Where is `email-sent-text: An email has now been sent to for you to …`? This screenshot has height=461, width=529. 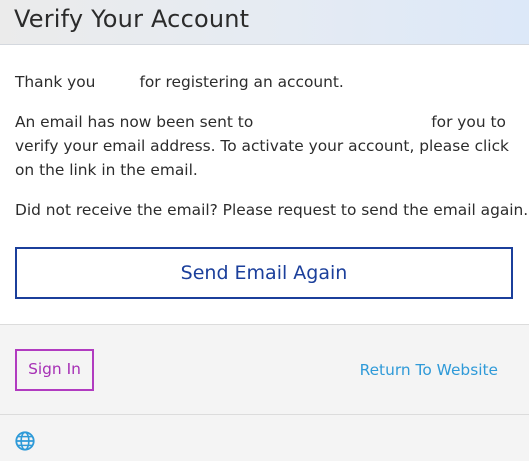 email-sent-text: An email has now been sent to for you to … is located at coordinates (265, 146).